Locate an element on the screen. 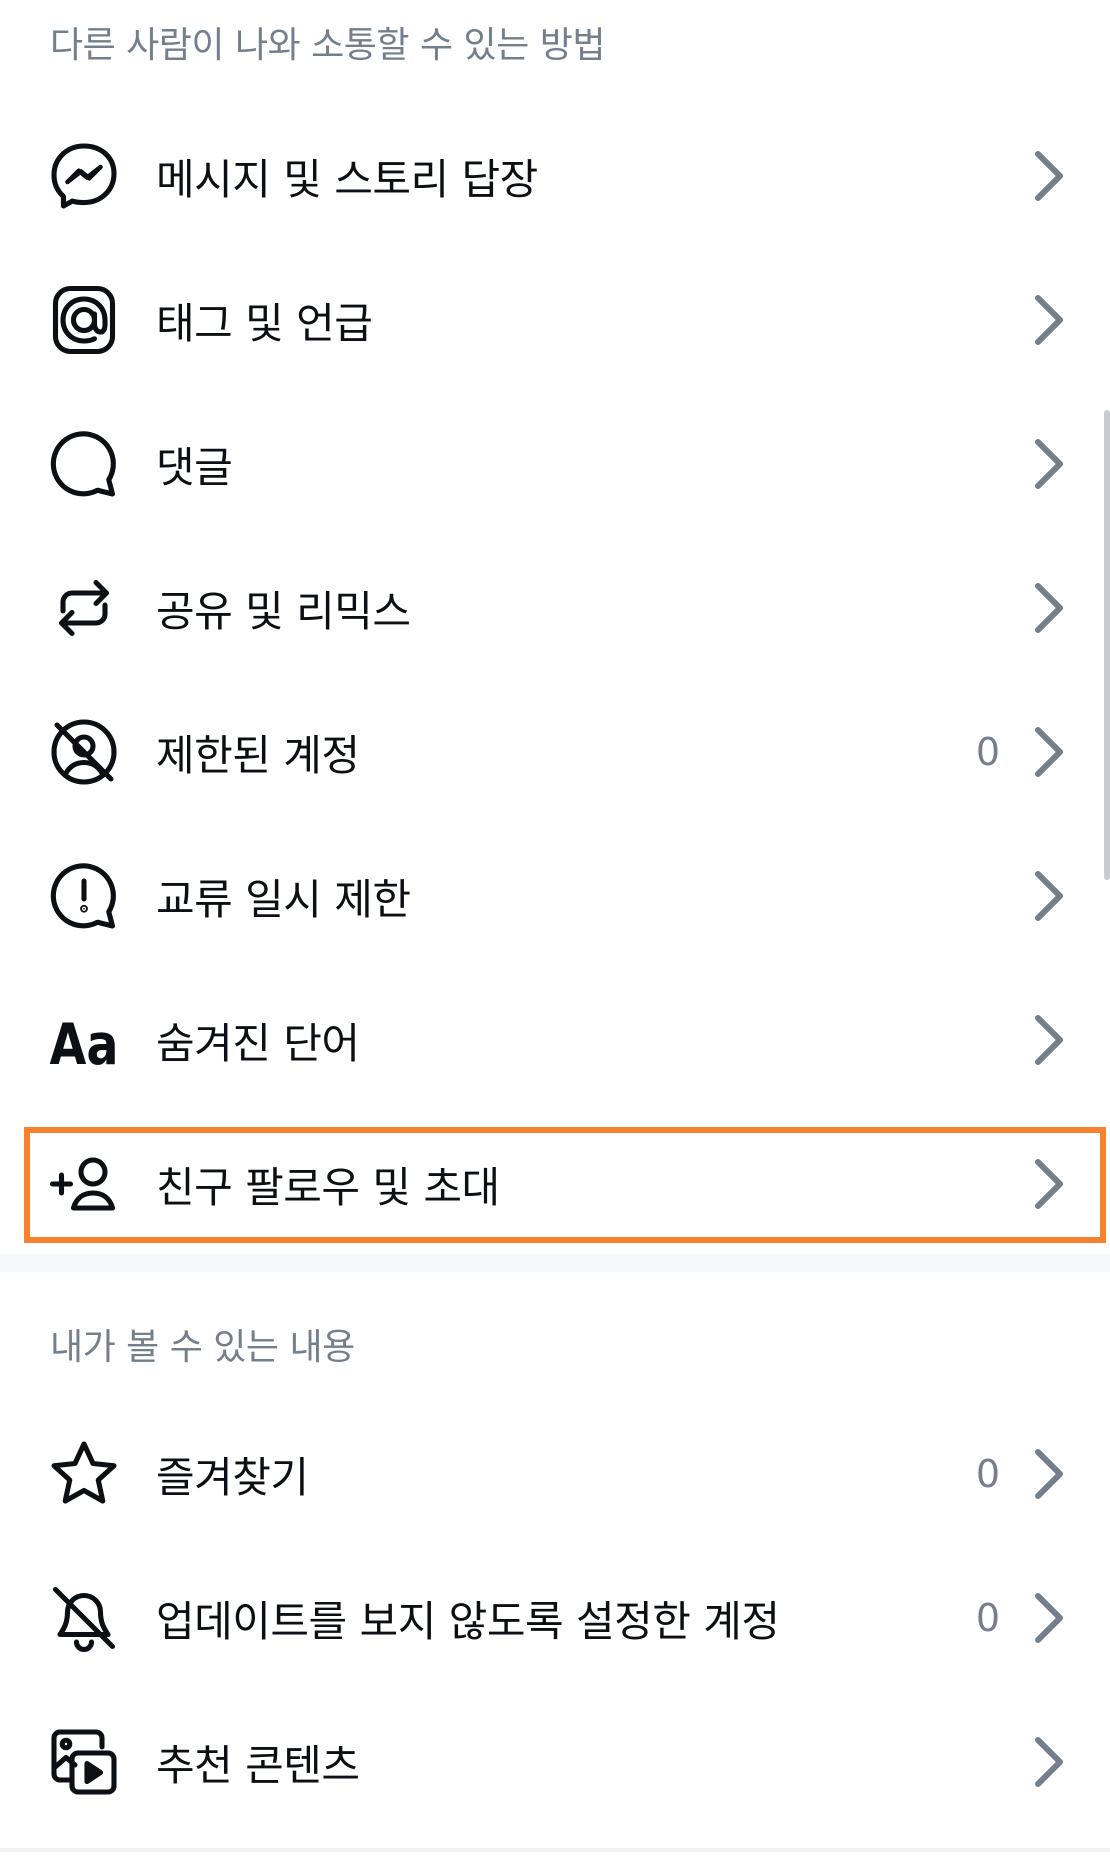 This screenshot has width=1110, height=1864. row-restricted-accounts: 제한된 계정 0 is located at coordinates (555, 752).